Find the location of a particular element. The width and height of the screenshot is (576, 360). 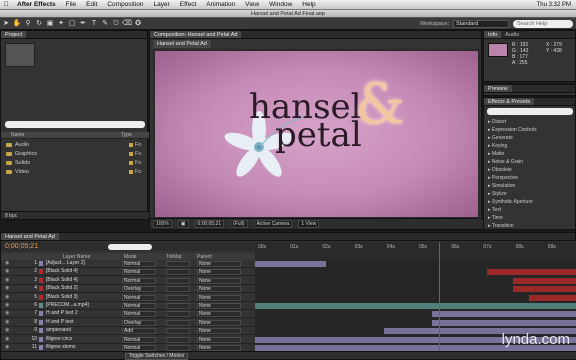

menu-animation: Animation is located at coordinates (220, 4).